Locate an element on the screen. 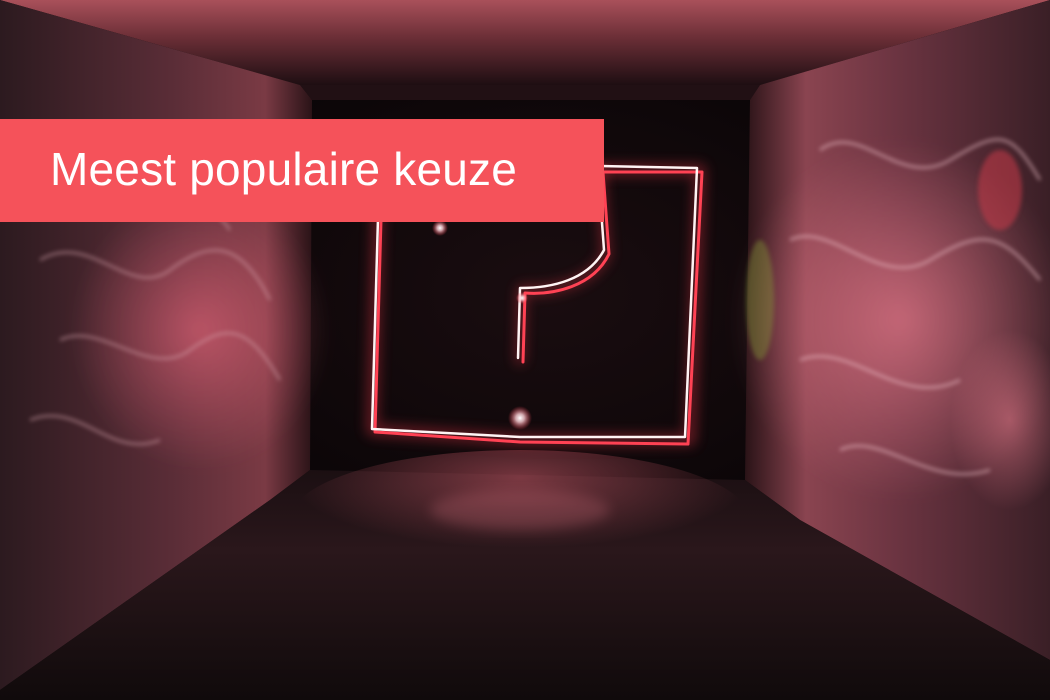 The height and width of the screenshot is (700, 1050). banner-label: Meest populaire keuze is located at coordinates (284, 168).